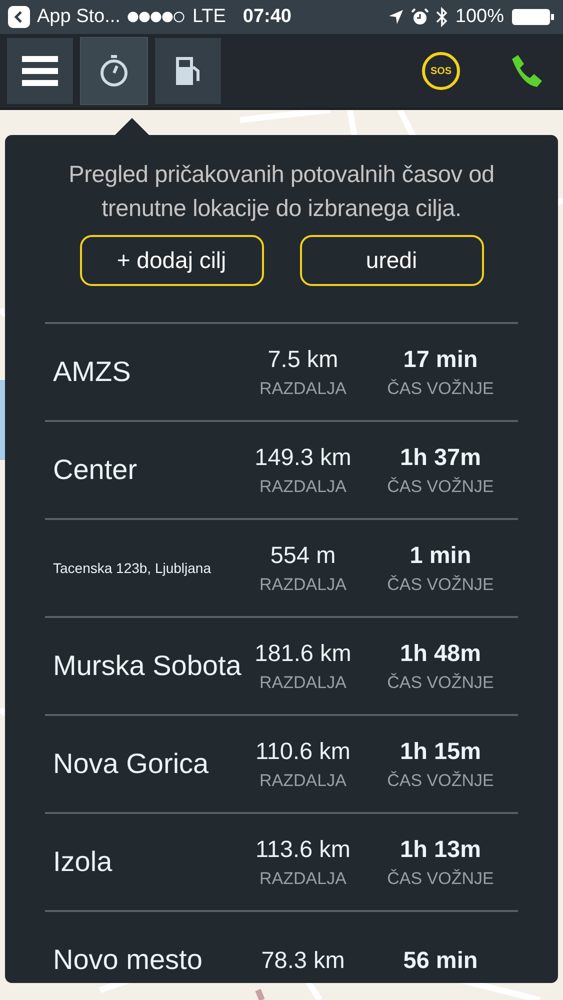  What do you see at coordinates (441, 71) in the screenshot?
I see `sos-button: SOS` at bounding box center [441, 71].